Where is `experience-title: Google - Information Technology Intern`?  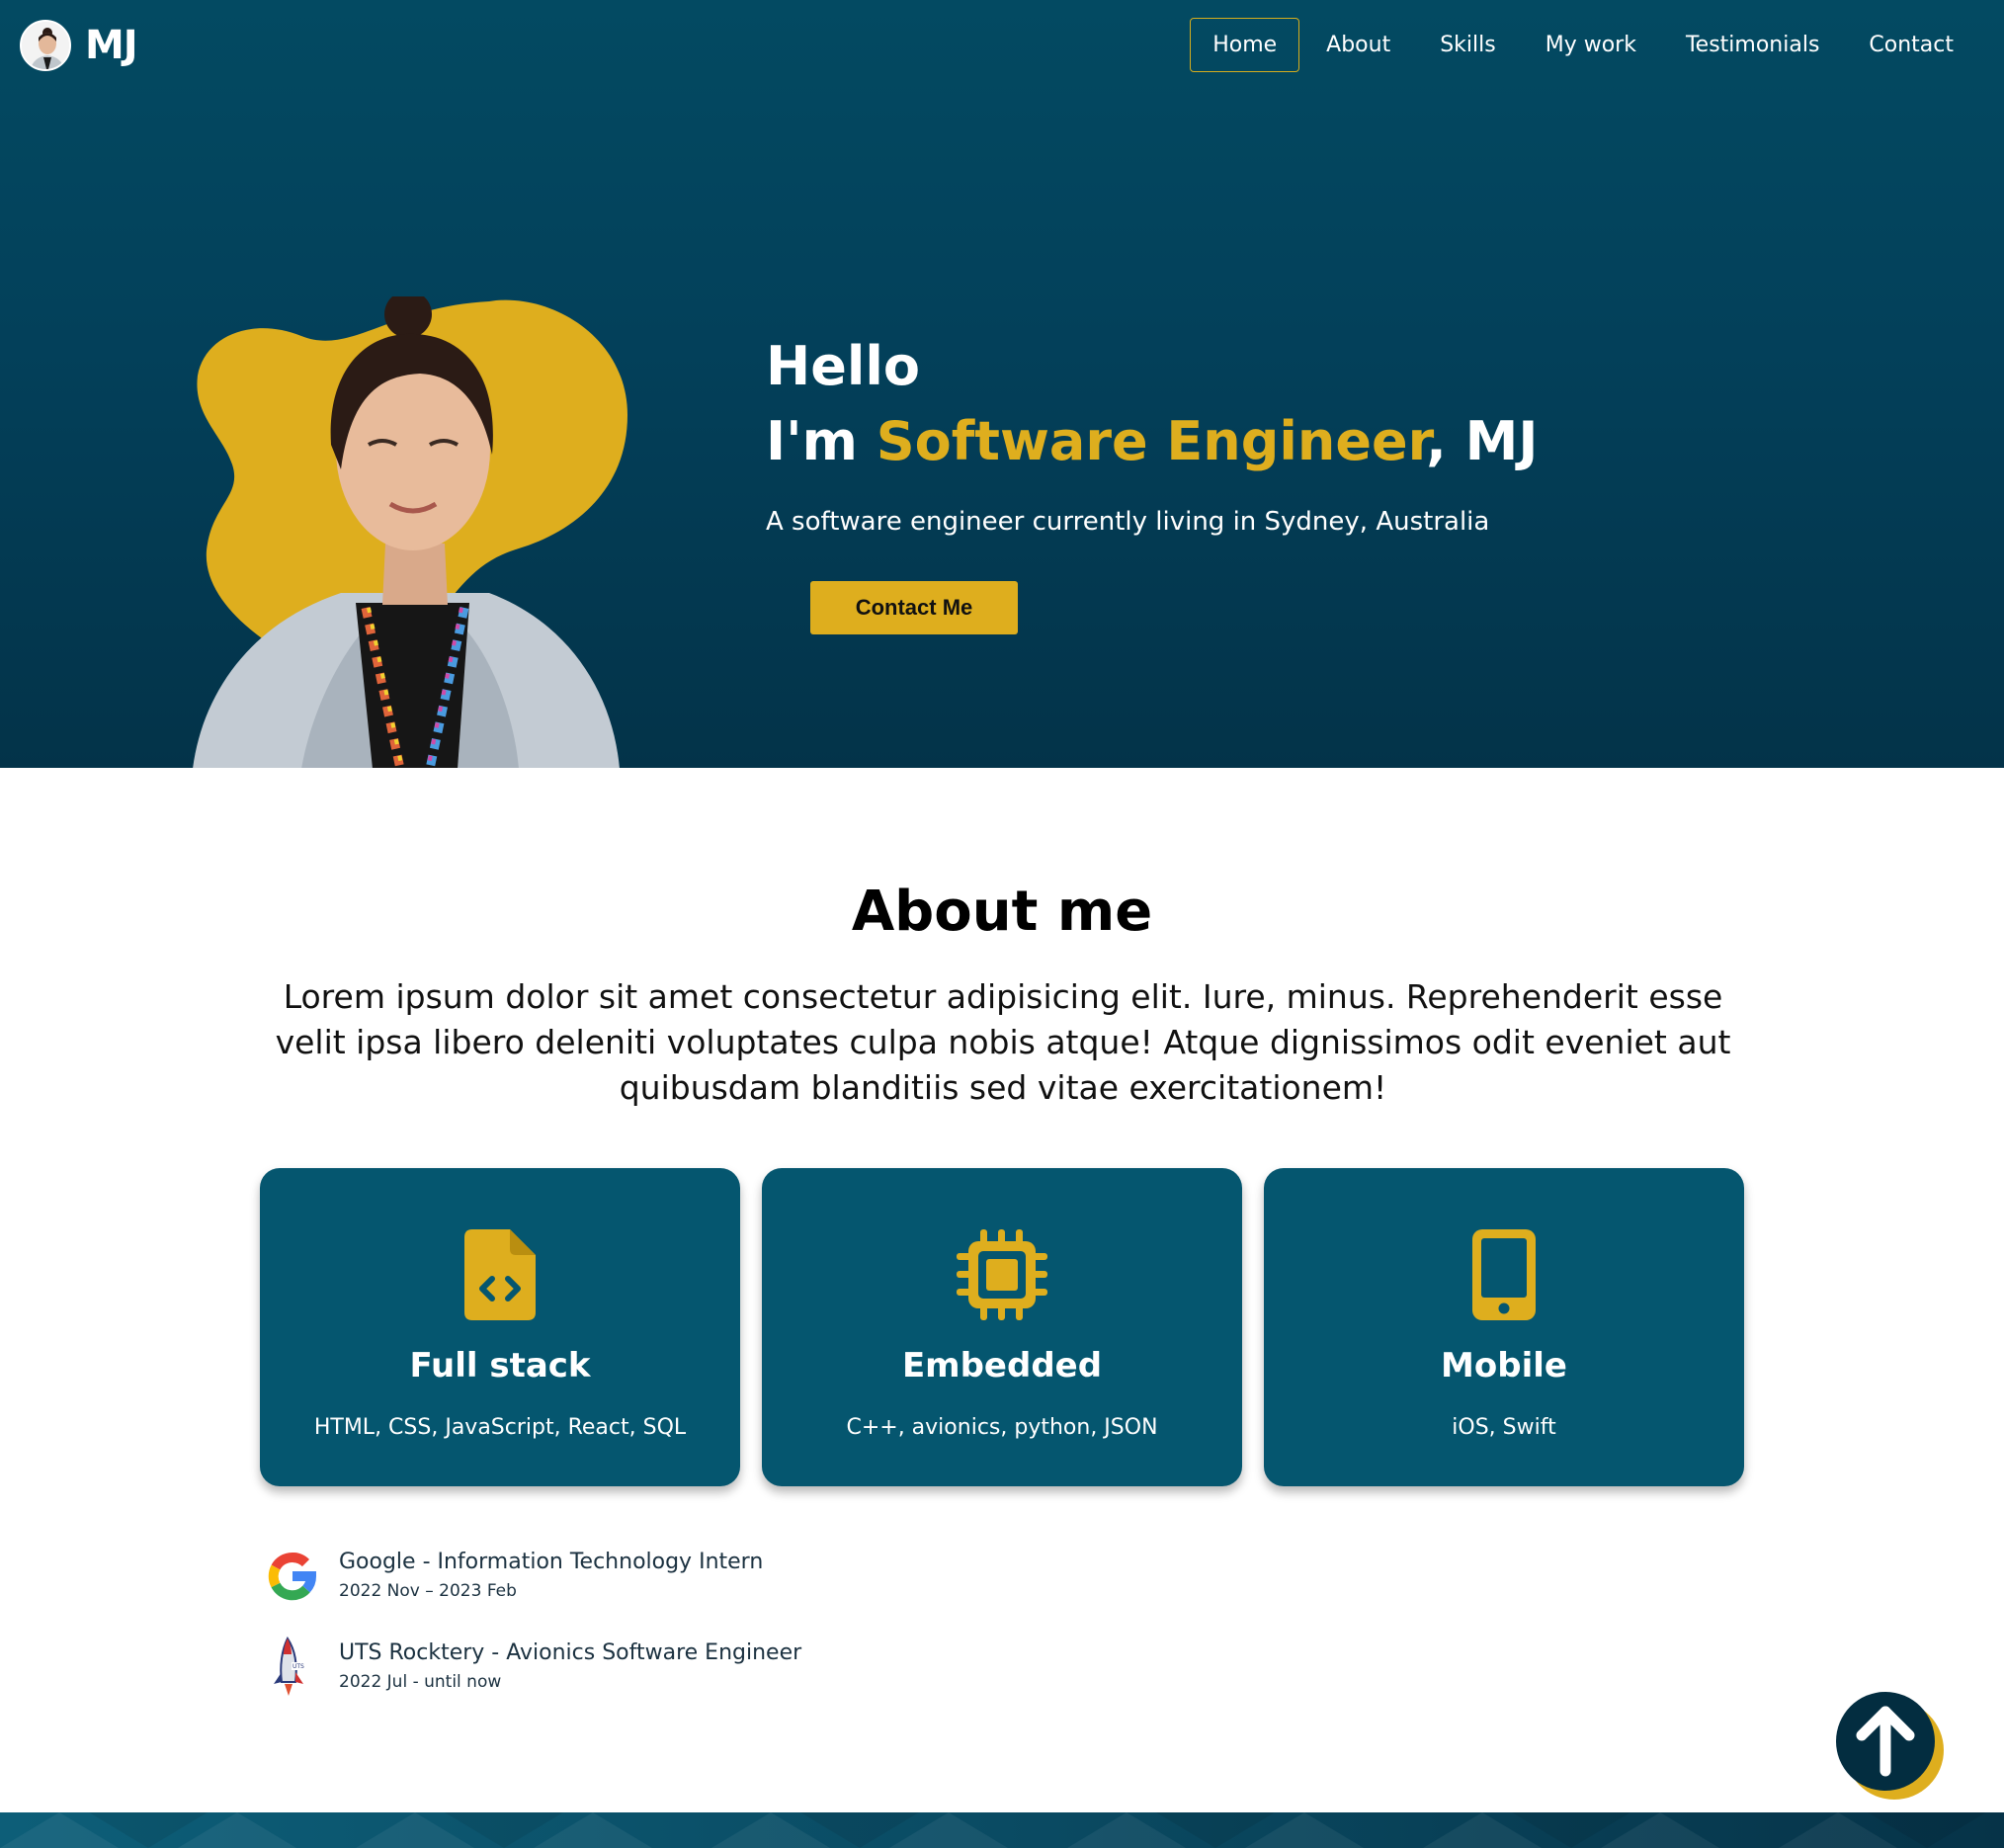 experience-title: Google - Information Technology Intern is located at coordinates (552, 1562).